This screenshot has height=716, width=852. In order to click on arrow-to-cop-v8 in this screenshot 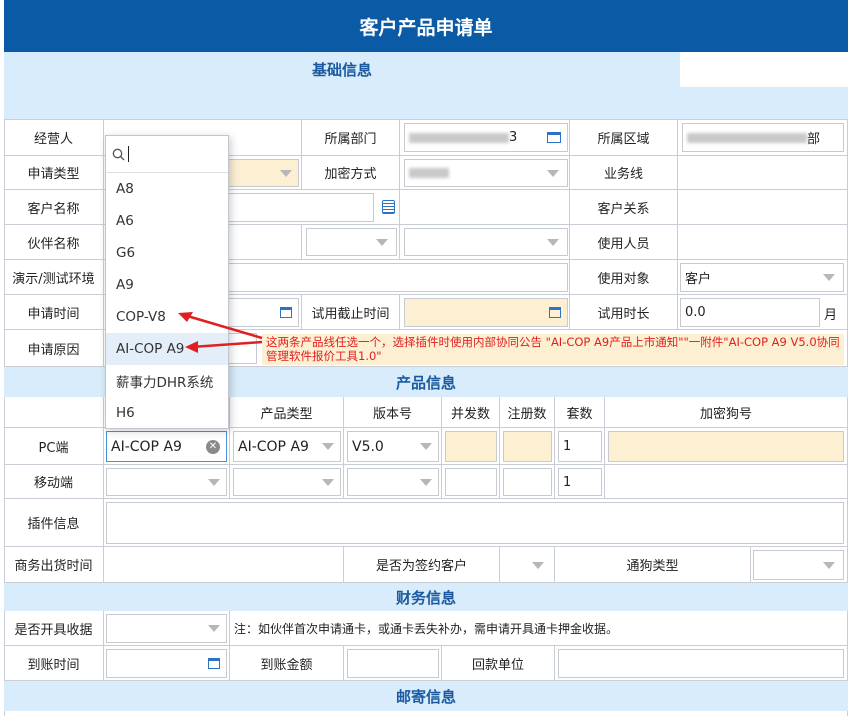, I will do `click(223, 326)`.